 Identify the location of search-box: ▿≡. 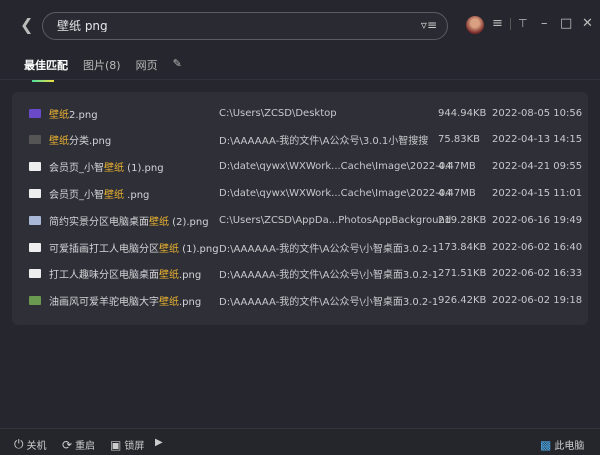
(245, 26).